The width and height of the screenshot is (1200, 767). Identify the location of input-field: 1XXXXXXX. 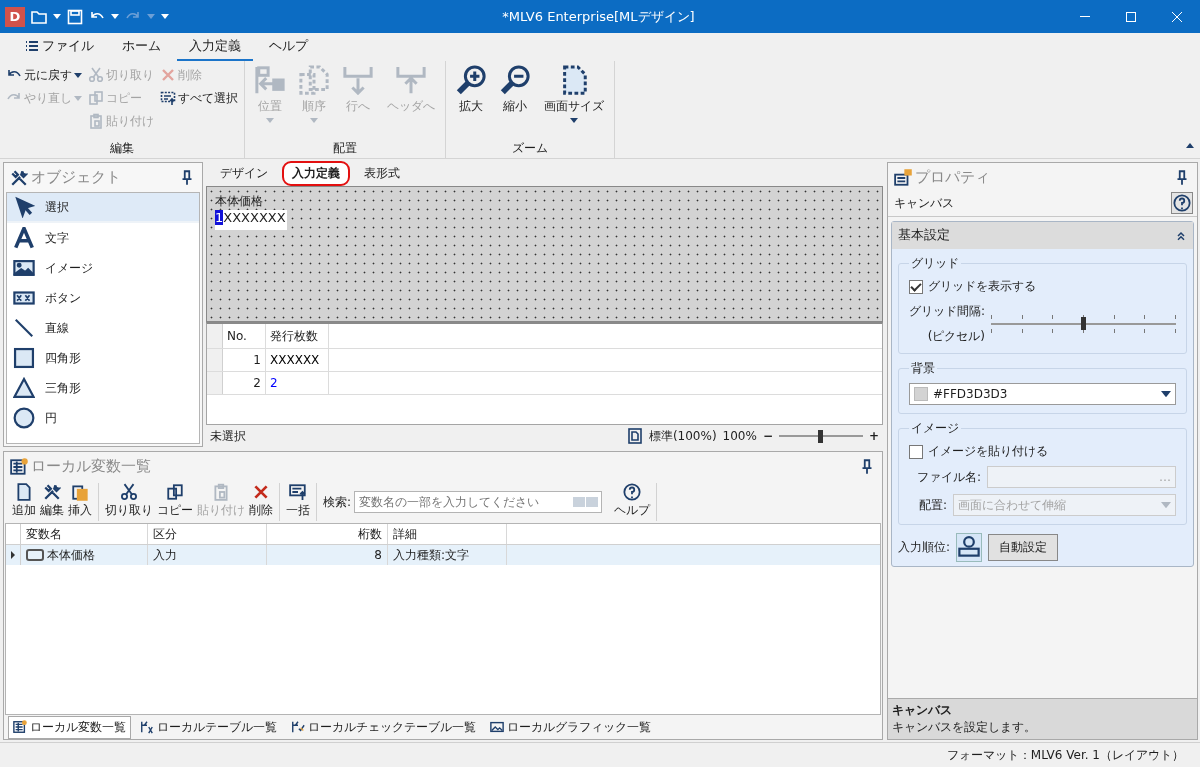
(251, 220).